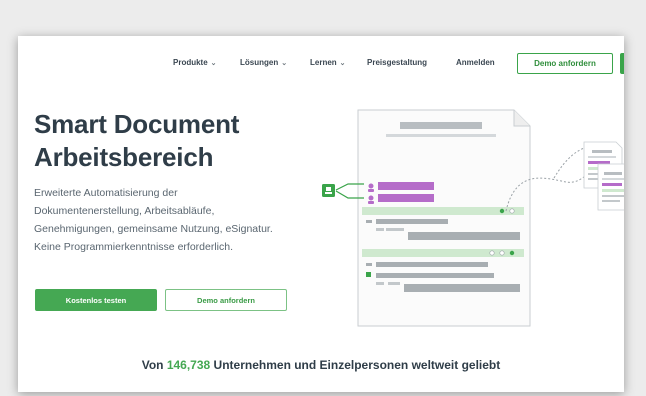 Image resolution: width=646 pixels, height=396 pixels. I want to click on hero-title-line2: Arbeitsbereich, so click(124, 157).